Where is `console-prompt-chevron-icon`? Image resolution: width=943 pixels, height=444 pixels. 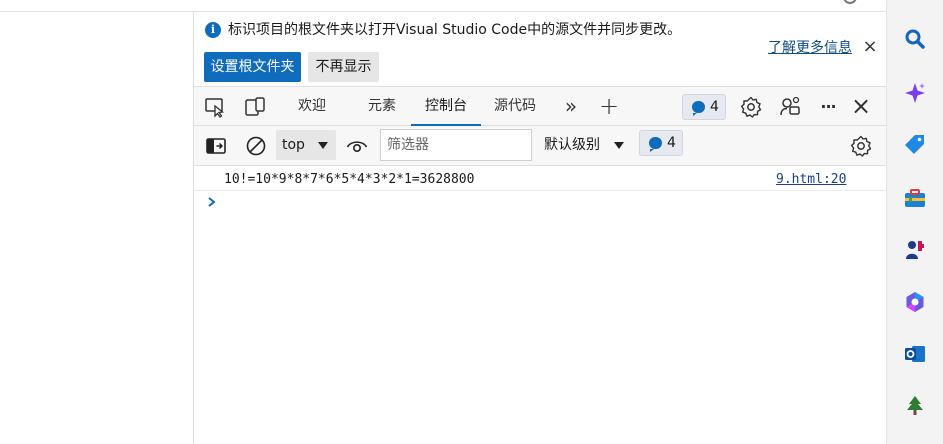 console-prompt-chevron-icon is located at coordinates (212, 202).